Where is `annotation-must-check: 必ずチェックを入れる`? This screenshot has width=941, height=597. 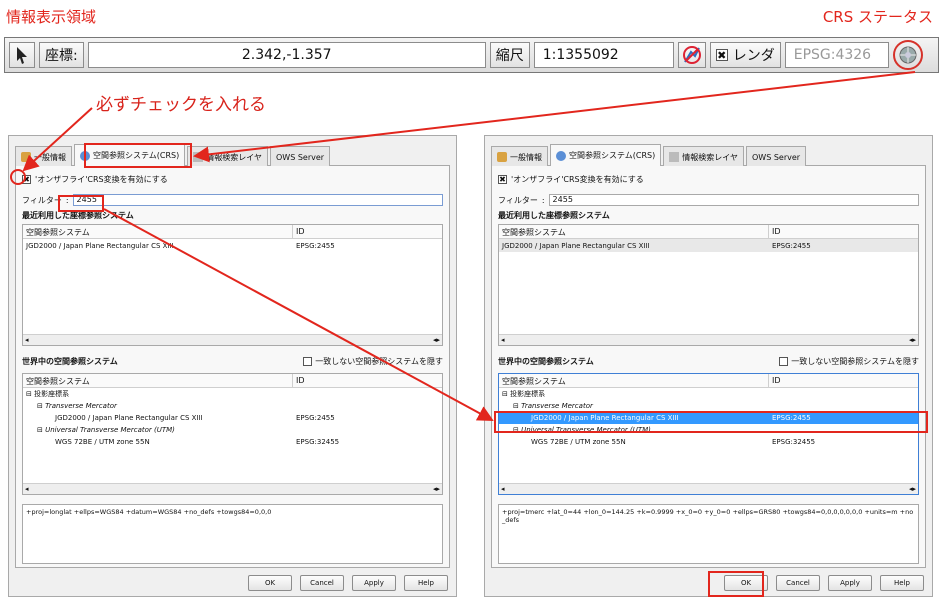
annotation-must-check: 必ずチェックを入れる is located at coordinates (181, 105).